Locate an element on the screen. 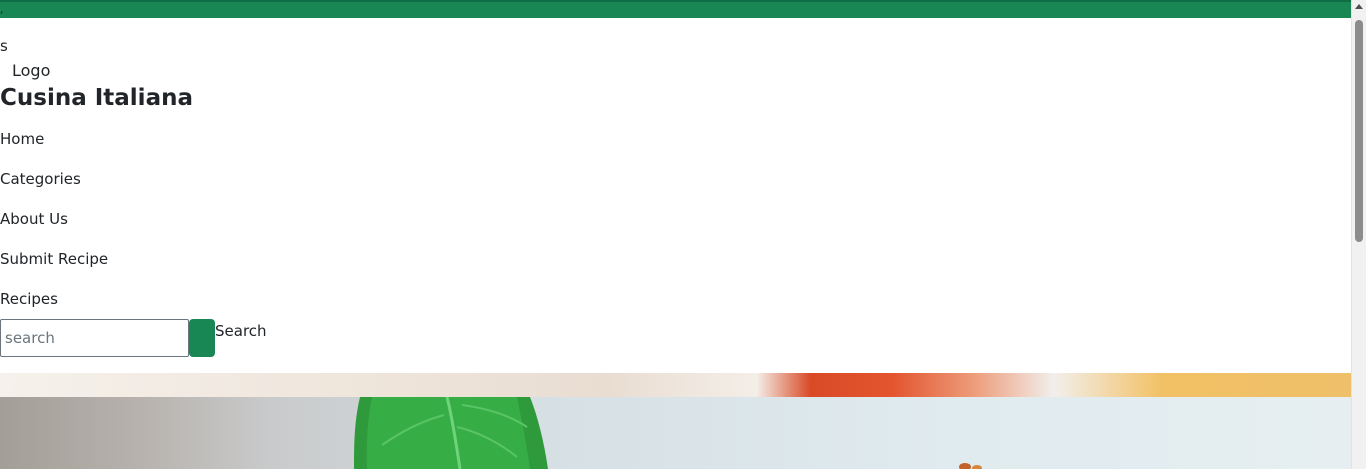 The image size is (1366, 469). nav-link-about-us: About Us is located at coordinates (34, 219).